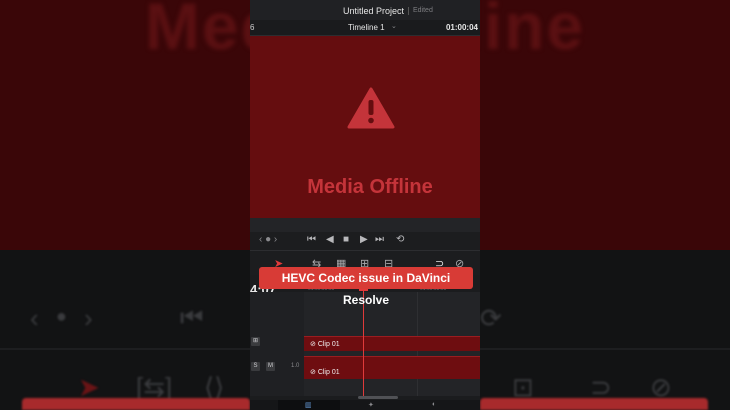  What do you see at coordinates (88, 318) in the screenshot?
I see `blurred-next-icon: ›` at bounding box center [88, 318].